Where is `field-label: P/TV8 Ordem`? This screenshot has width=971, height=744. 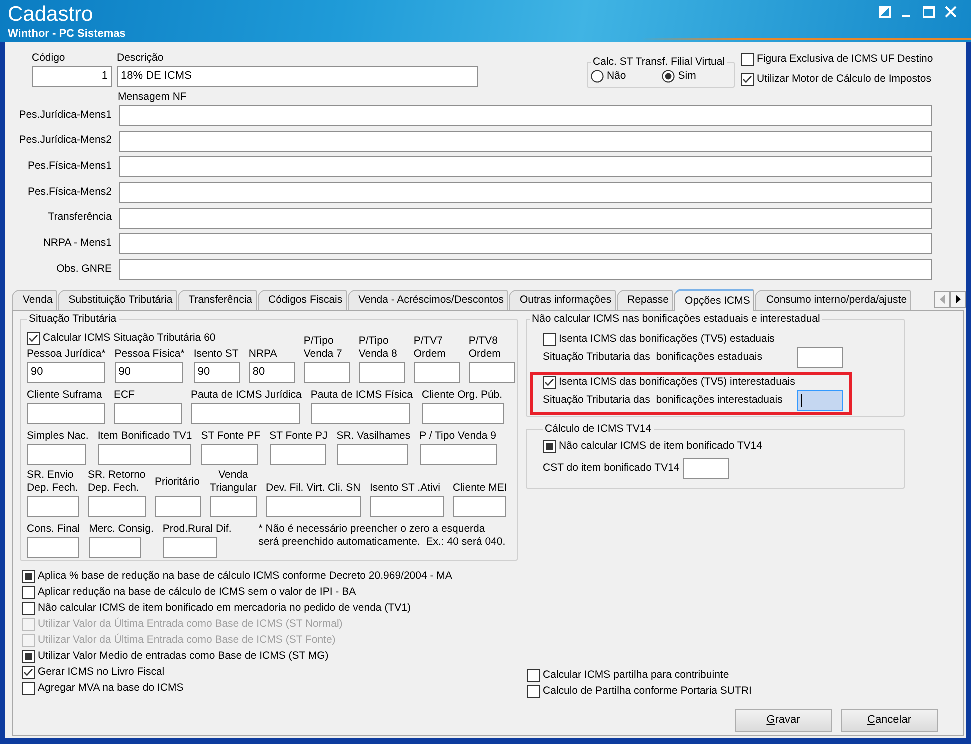 field-label: P/TV8 Ordem is located at coordinates (484, 348).